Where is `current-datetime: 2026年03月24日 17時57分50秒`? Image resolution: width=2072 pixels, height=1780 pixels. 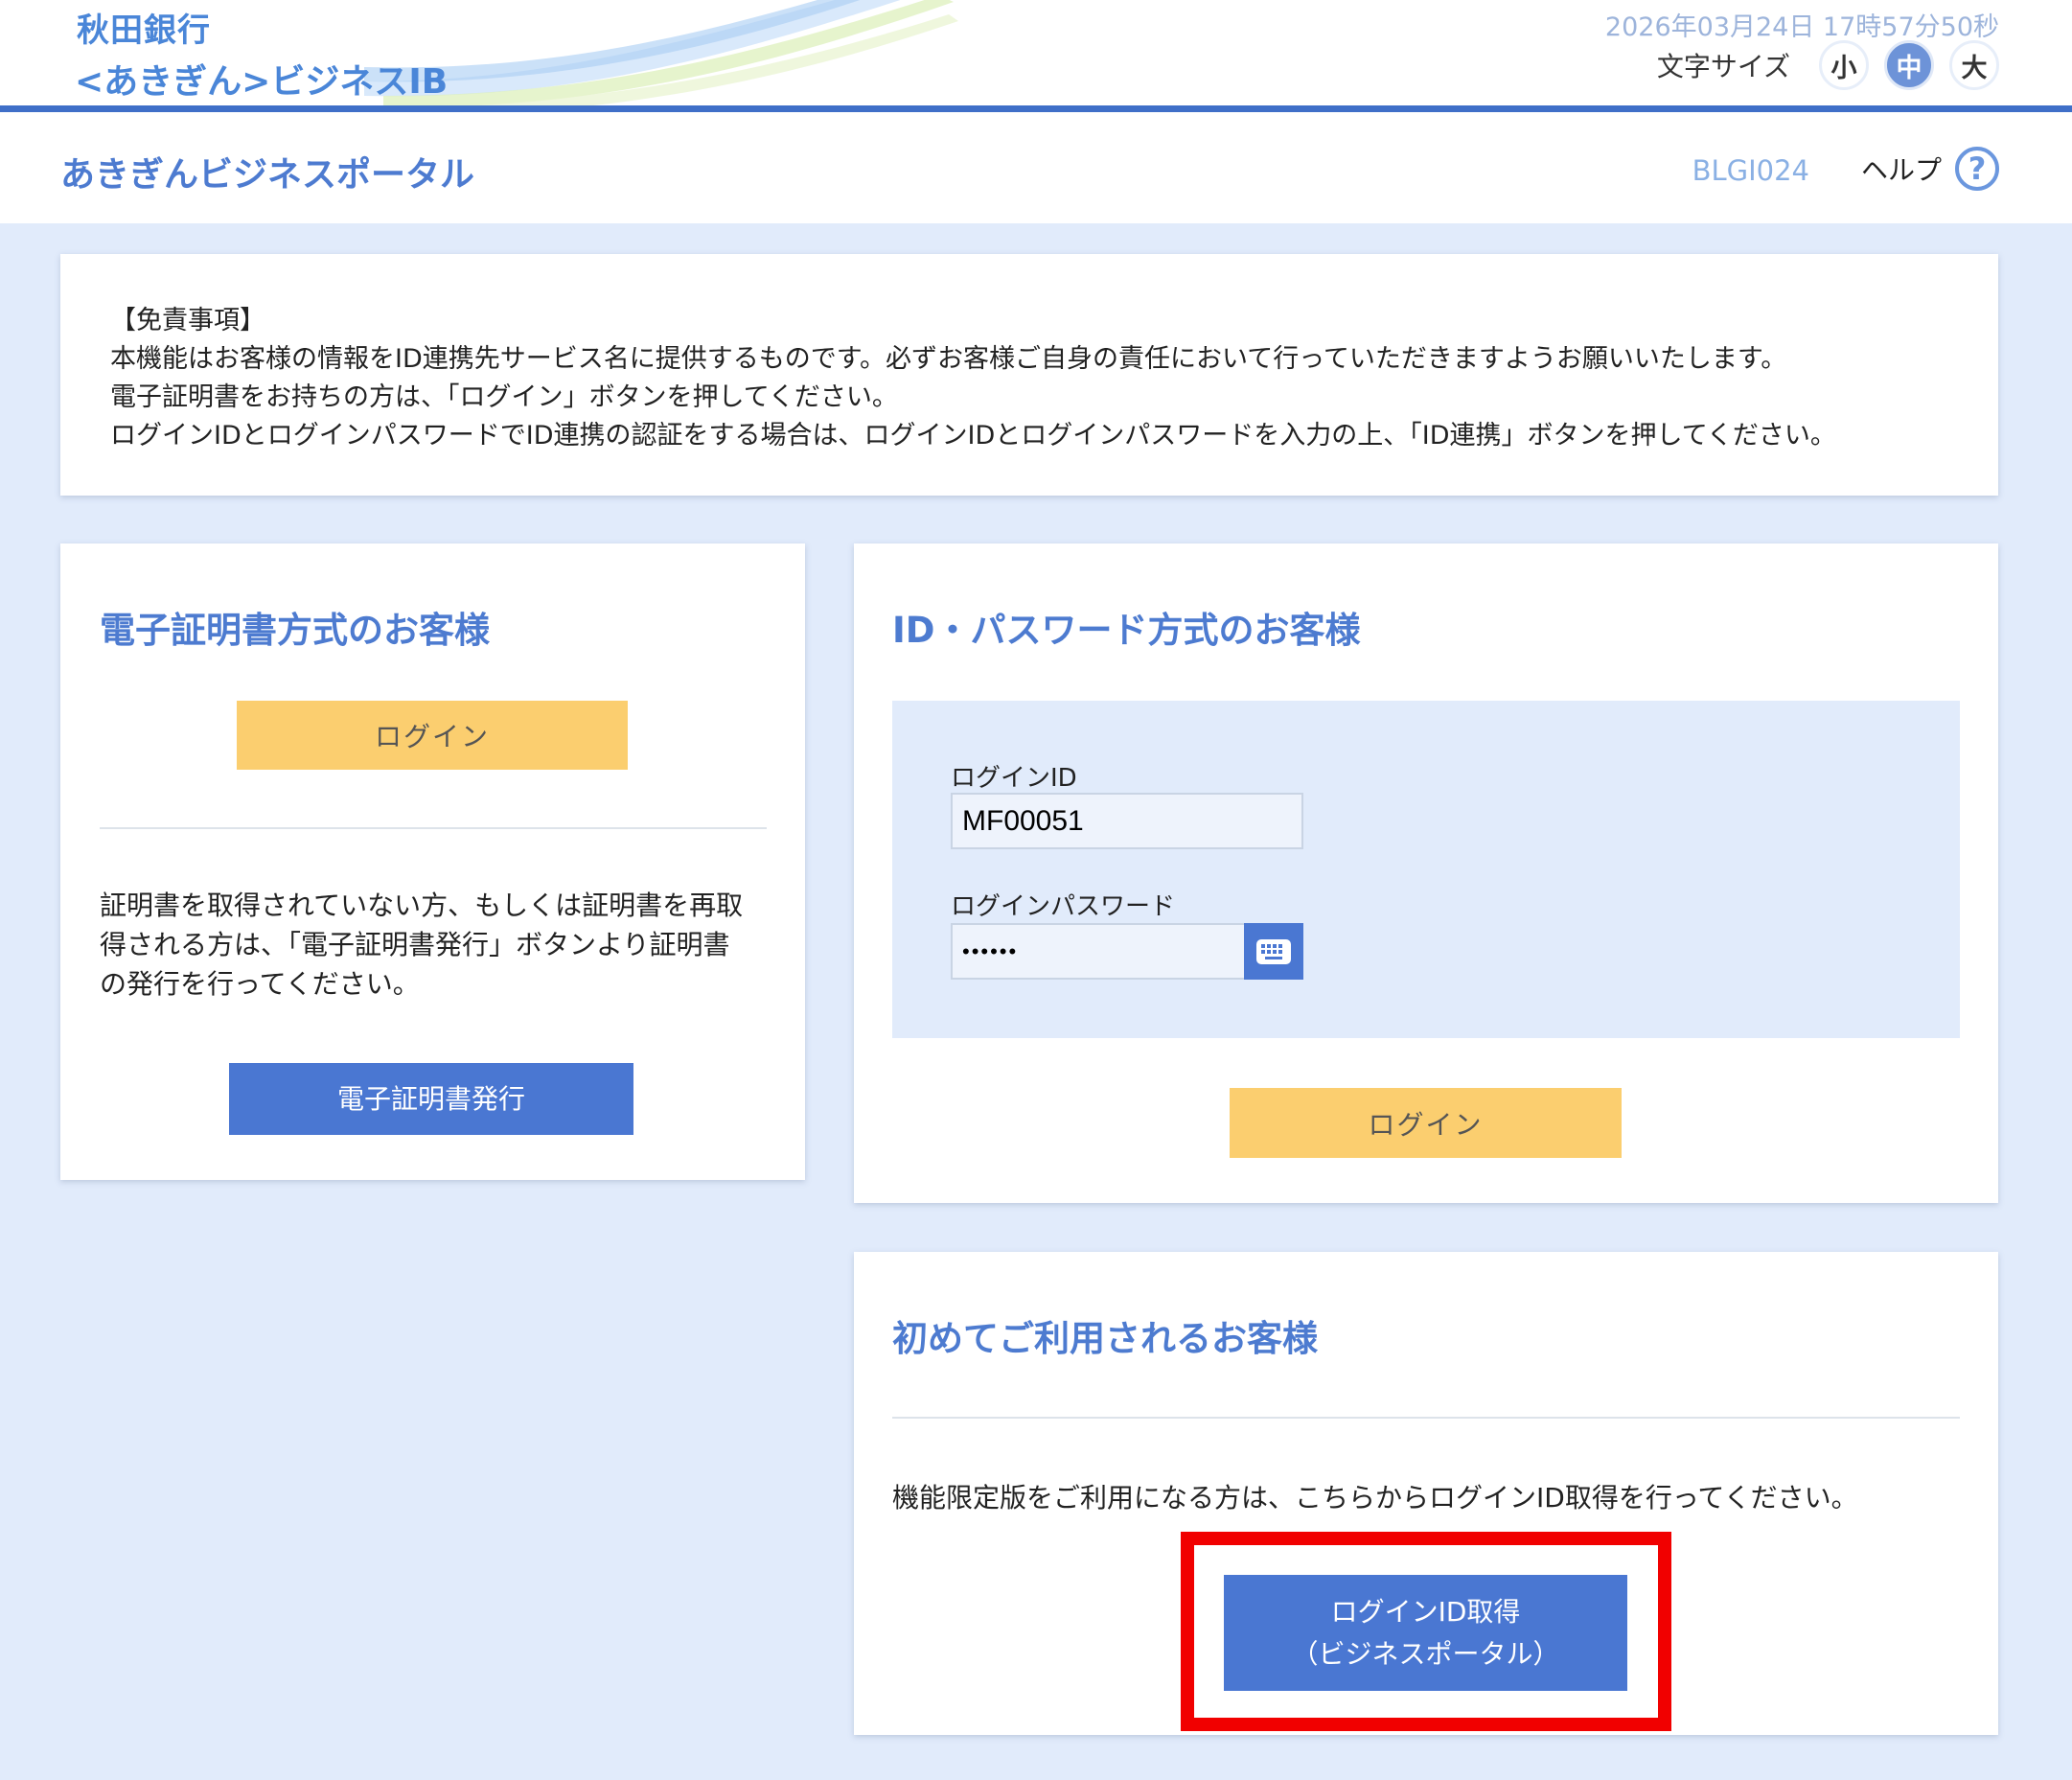 current-datetime: 2026年03月24日 17時57分50秒 is located at coordinates (1802, 27).